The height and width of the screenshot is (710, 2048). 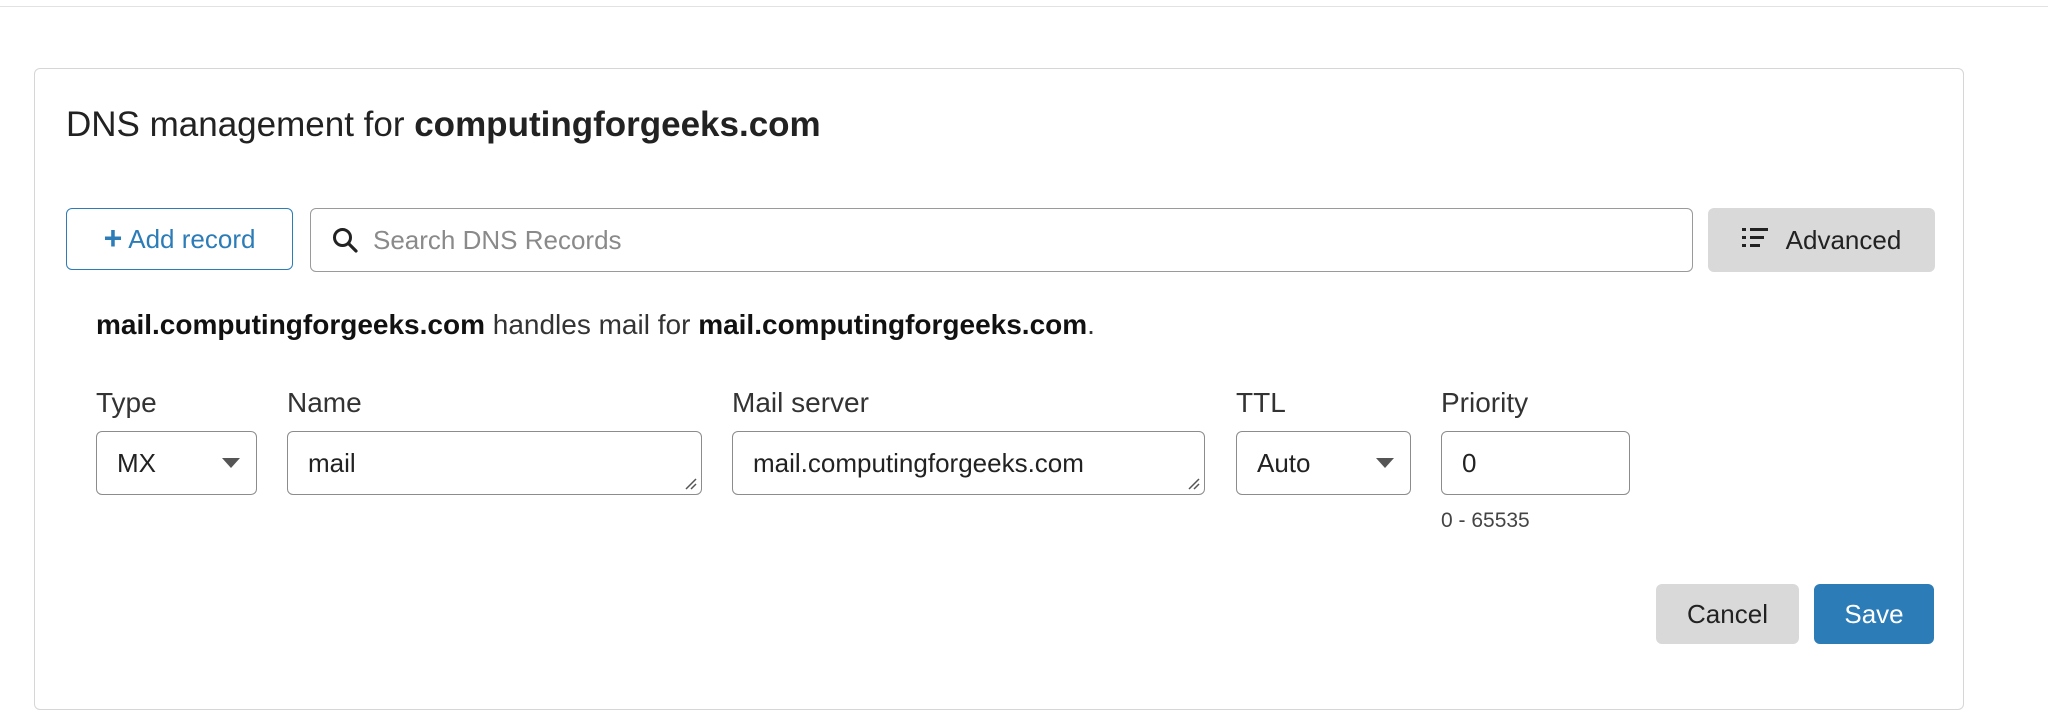 What do you see at coordinates (1323, 463) in the screenshot?
I see `ttl-select: Auto` at bounding box center [1323, 463].